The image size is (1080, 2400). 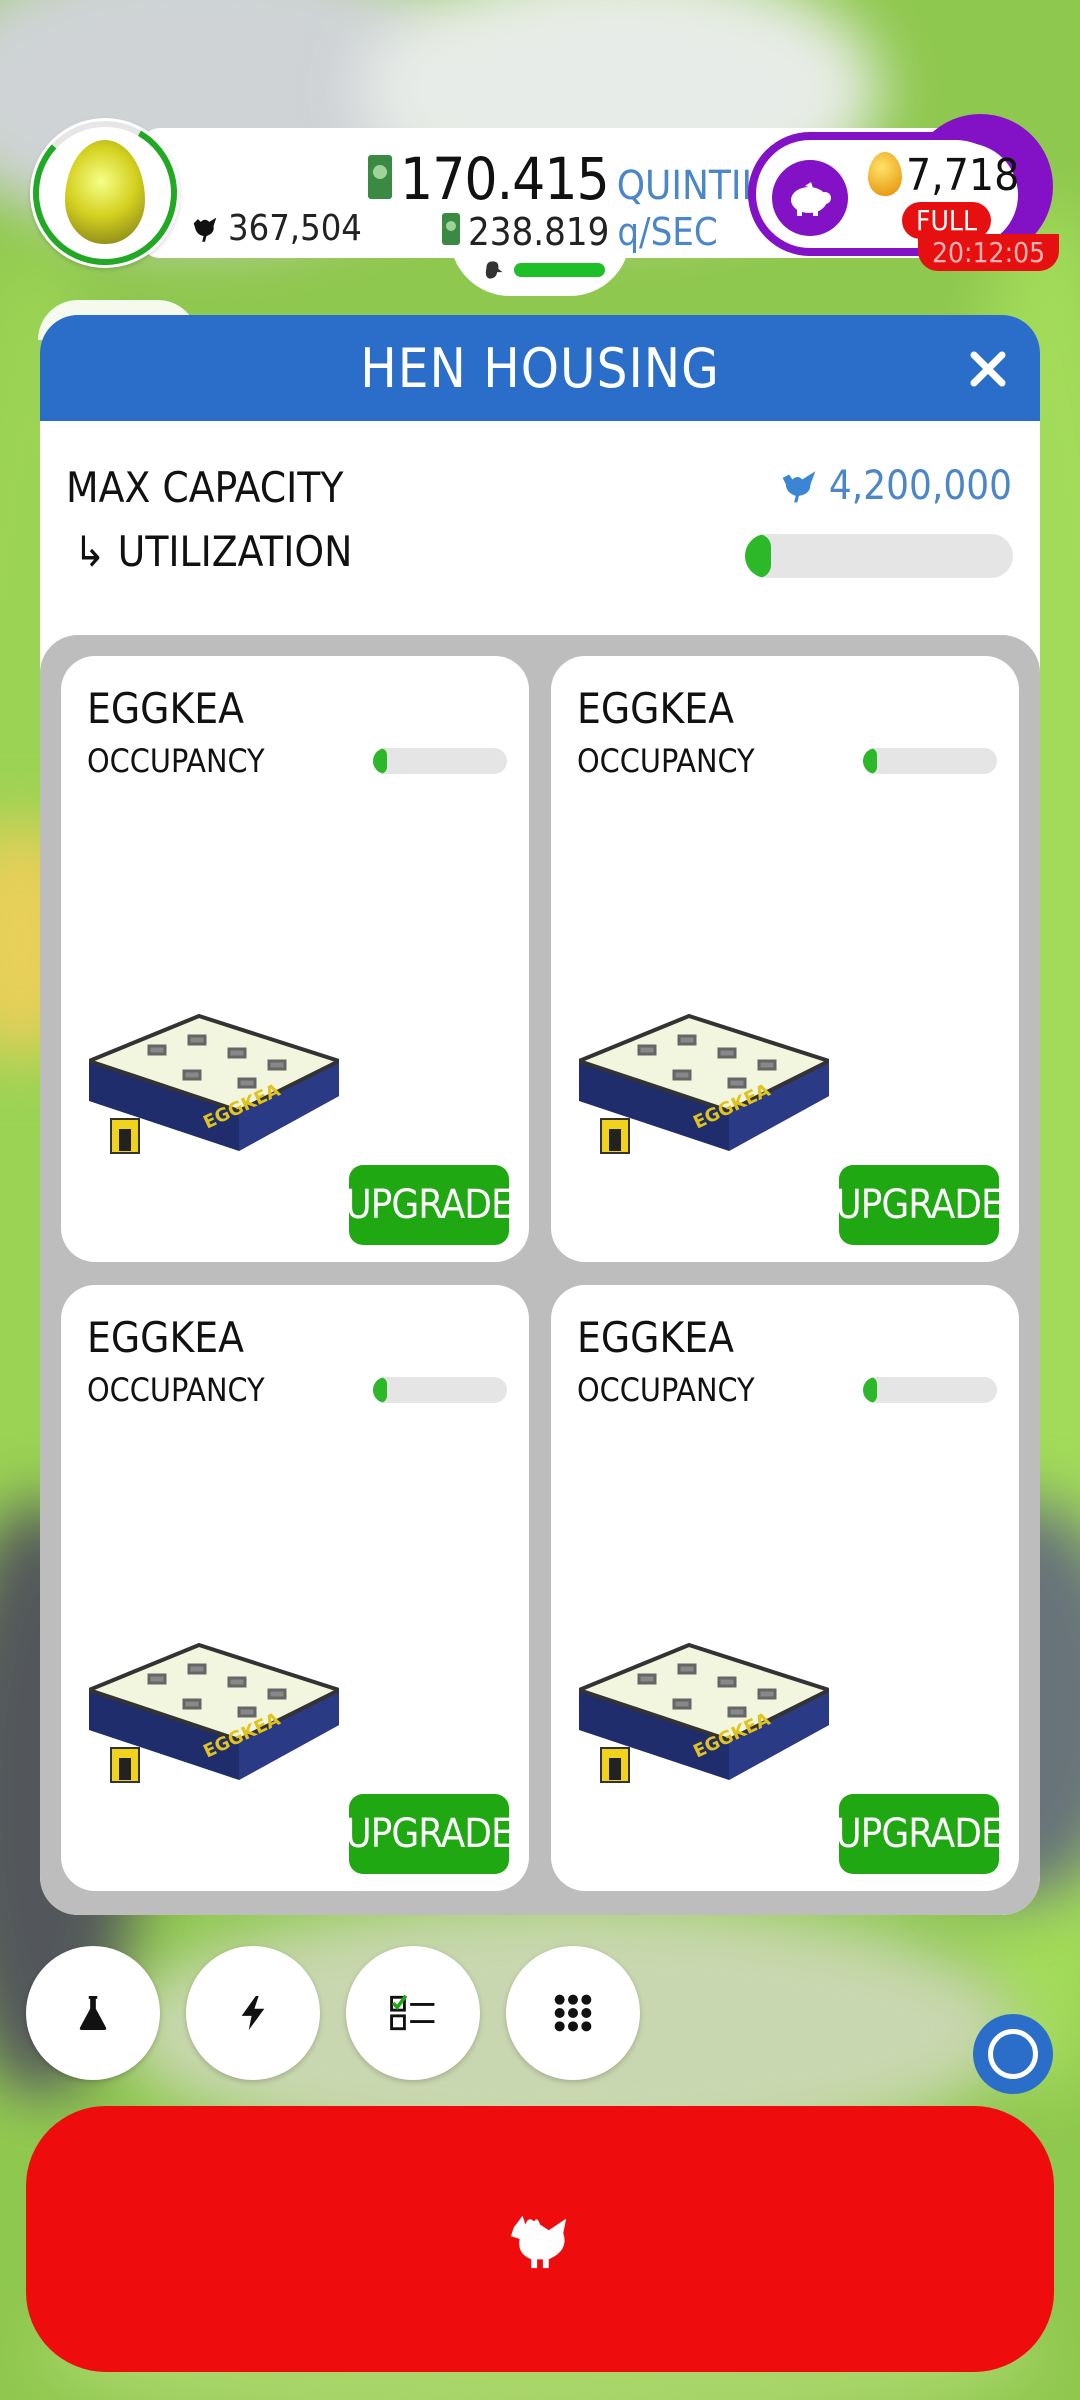 I want to click on piggy-bank-icon, so click(x=810, y=198).